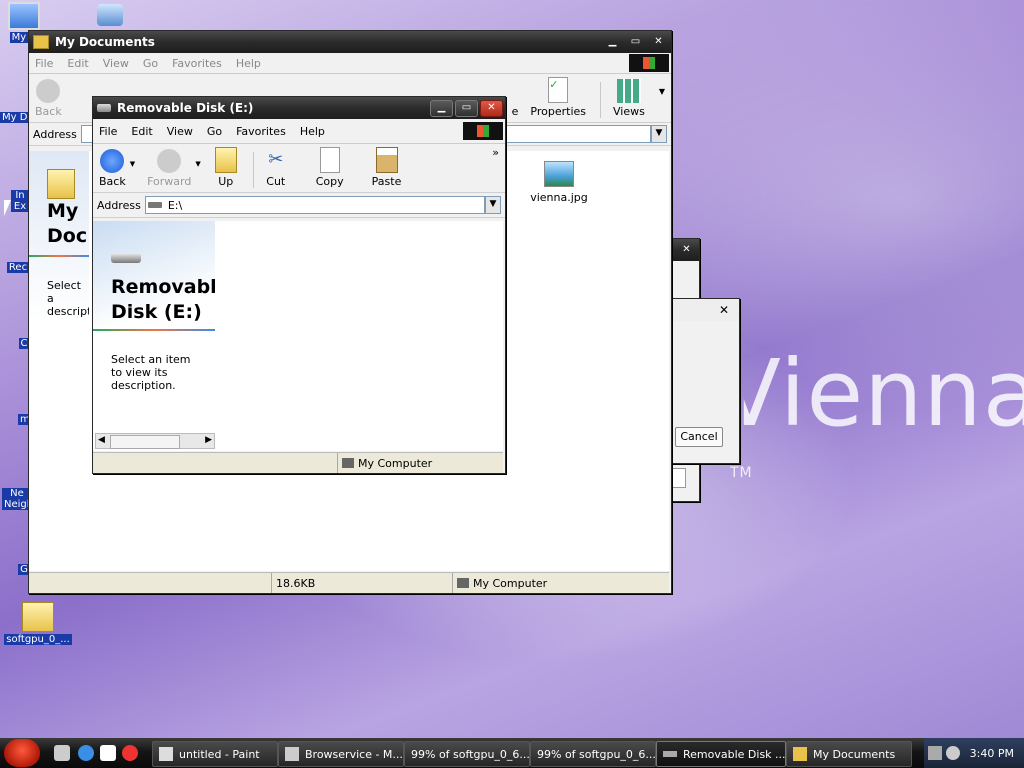 The width and height of the screenshot is (1024, 768). I want to click on paste-button: Paste, so click(386, 167).